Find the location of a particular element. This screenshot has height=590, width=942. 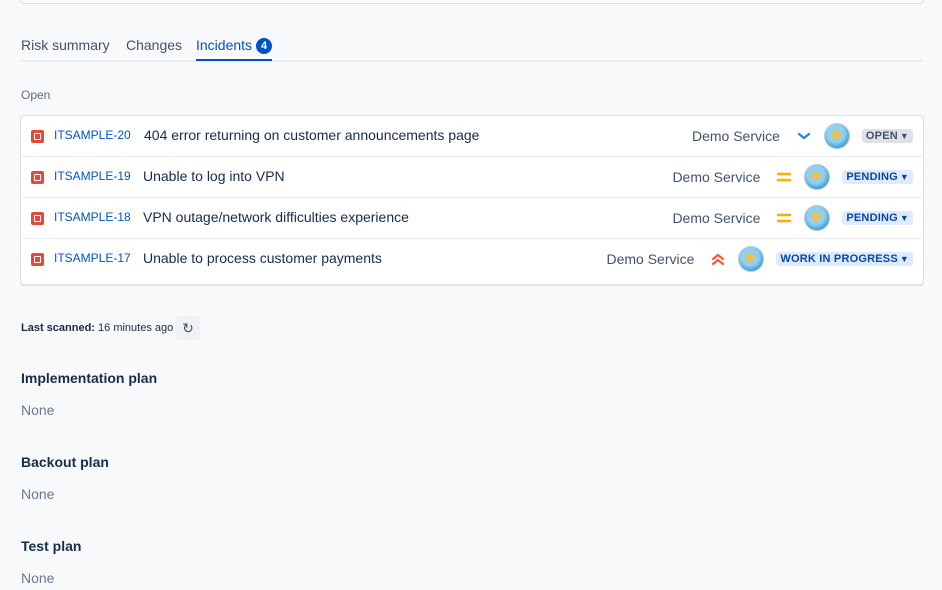

issue-key-link: ITSAMPLE-19 is located at coordinates (92, 176).